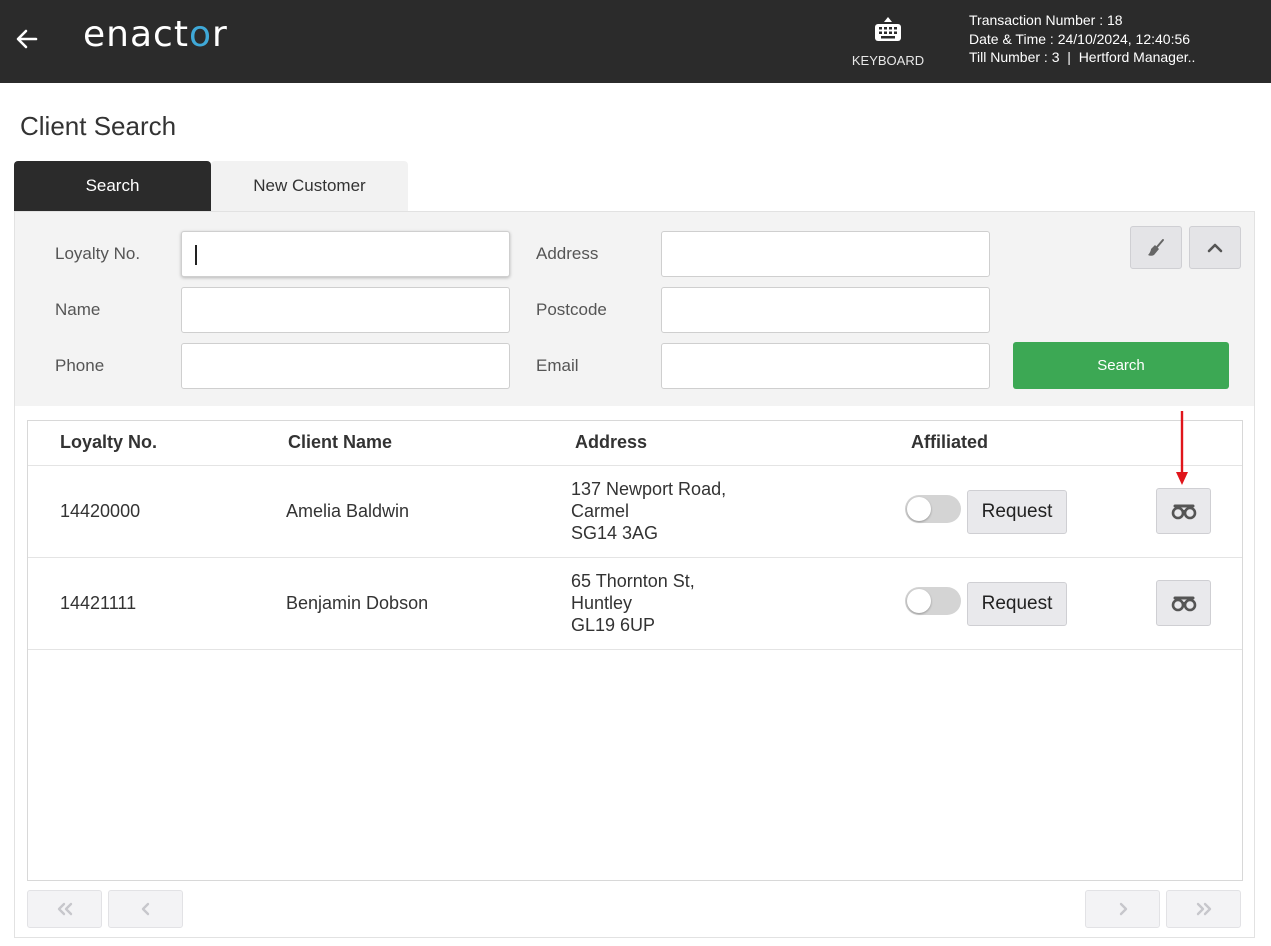 This screenshot has height=946, width=1271. Describe the element at coordinates (1121, 365) in the screenshot. I see `search-button: Search` at that location.